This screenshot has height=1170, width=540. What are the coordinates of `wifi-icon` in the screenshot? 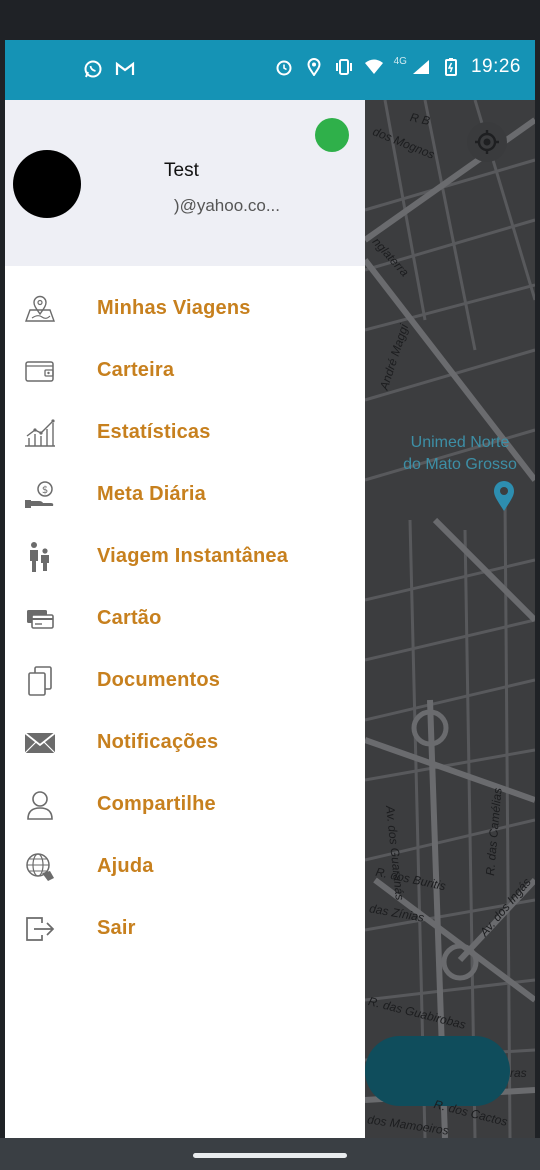 It's located at (374, 67).